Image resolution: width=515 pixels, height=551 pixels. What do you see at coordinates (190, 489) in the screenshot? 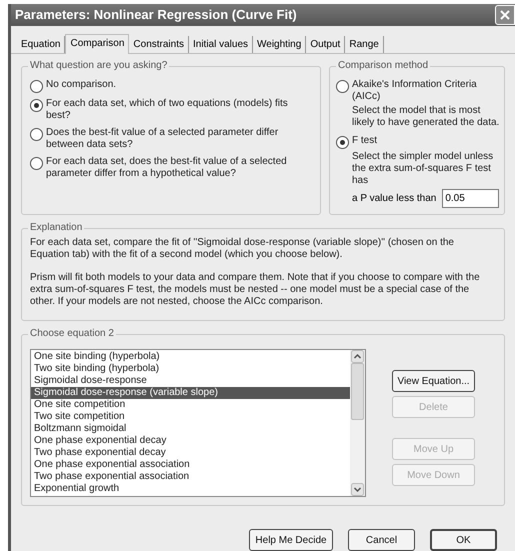
I see `list-item: Exponential growth` at bounding box center [190, 489].